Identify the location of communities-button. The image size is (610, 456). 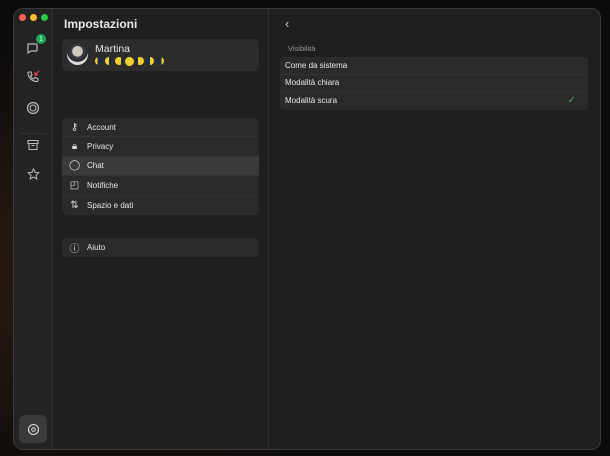
(33, 108).